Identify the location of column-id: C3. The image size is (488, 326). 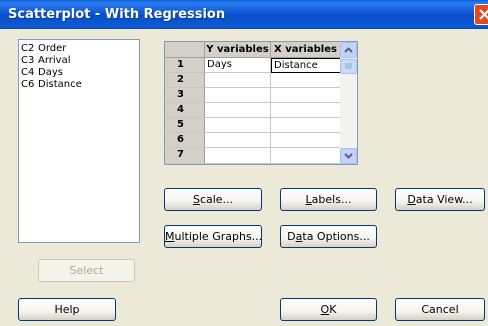
(28, 60).